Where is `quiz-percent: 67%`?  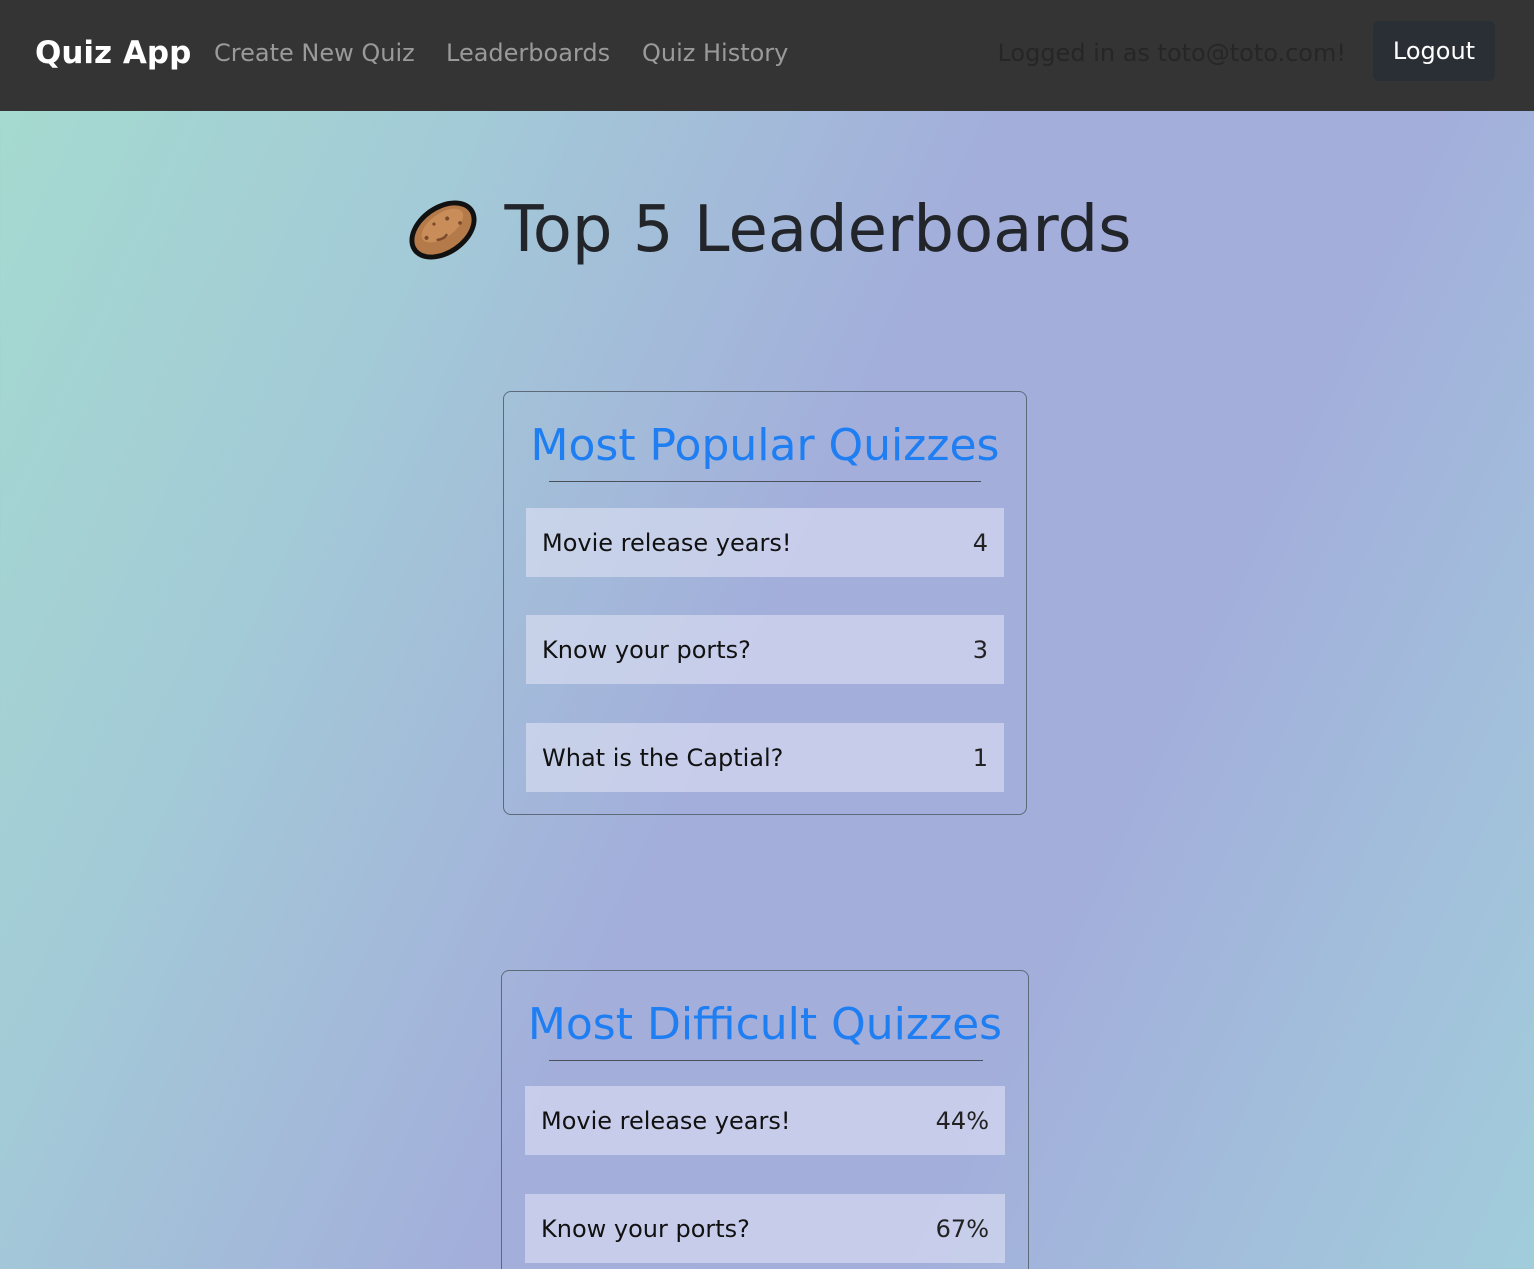
quiz-percent: 67% is located at coordinates (962, 1228).